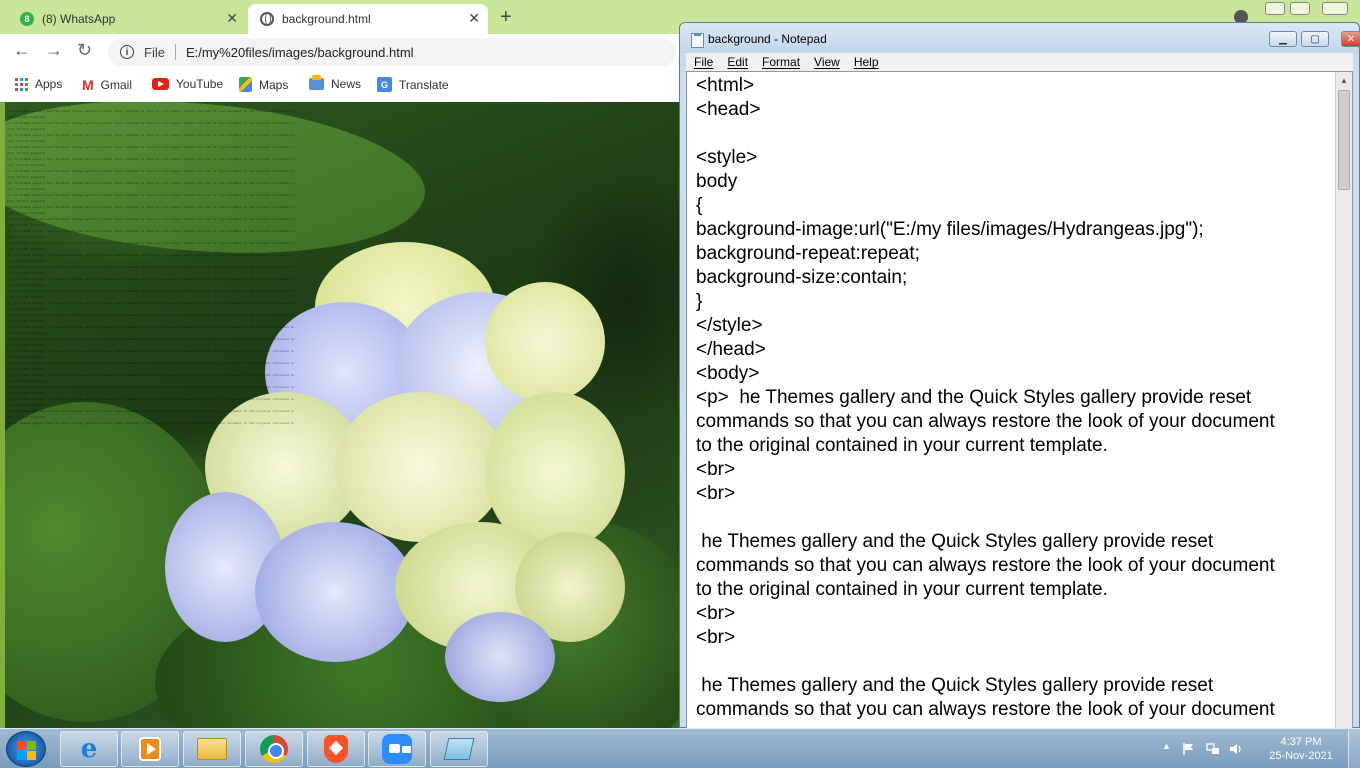 This screenshot has width=1360, height=768. Describe the element at coordinates (160, 84) in the screenshot. I see `youtube-icon` at that location.